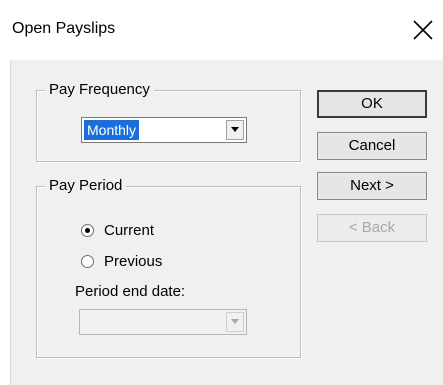  What do you see at coordinates (129, 230) in the screenshot?
I see `current-radio-label: Current` at bounding box center [129, 230].